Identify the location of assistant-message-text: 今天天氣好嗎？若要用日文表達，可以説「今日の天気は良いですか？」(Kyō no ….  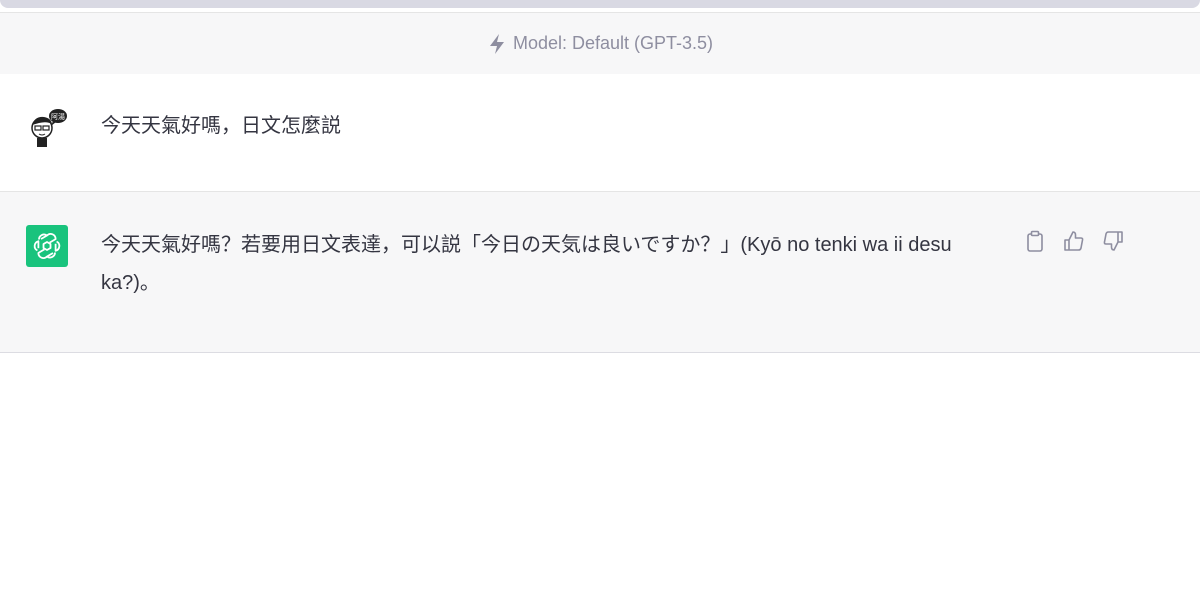
(526, 264).